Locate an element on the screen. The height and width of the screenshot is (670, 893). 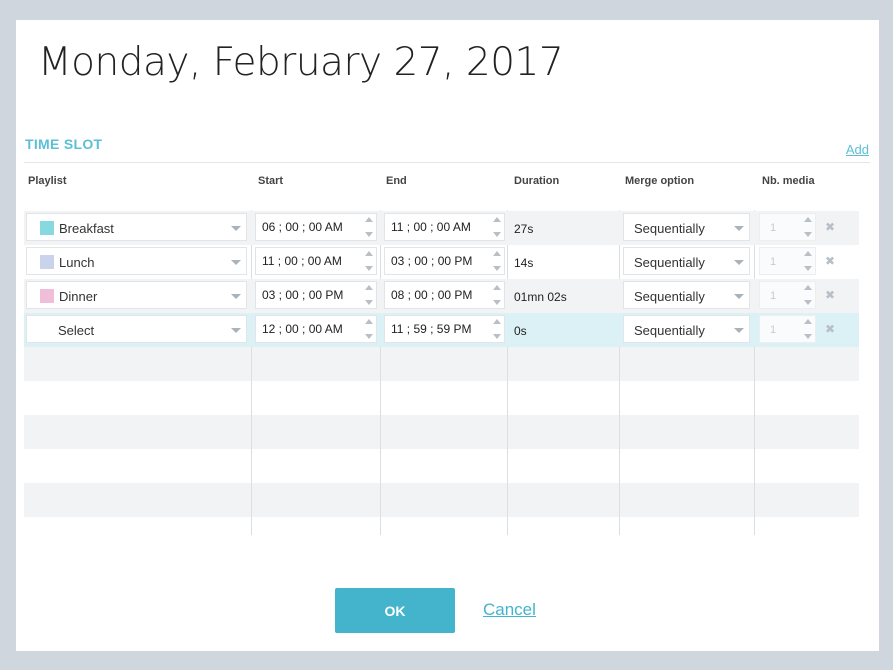
start-time-value: 12 ; 00 ; 00 AM is located at coordinates (302, 329).